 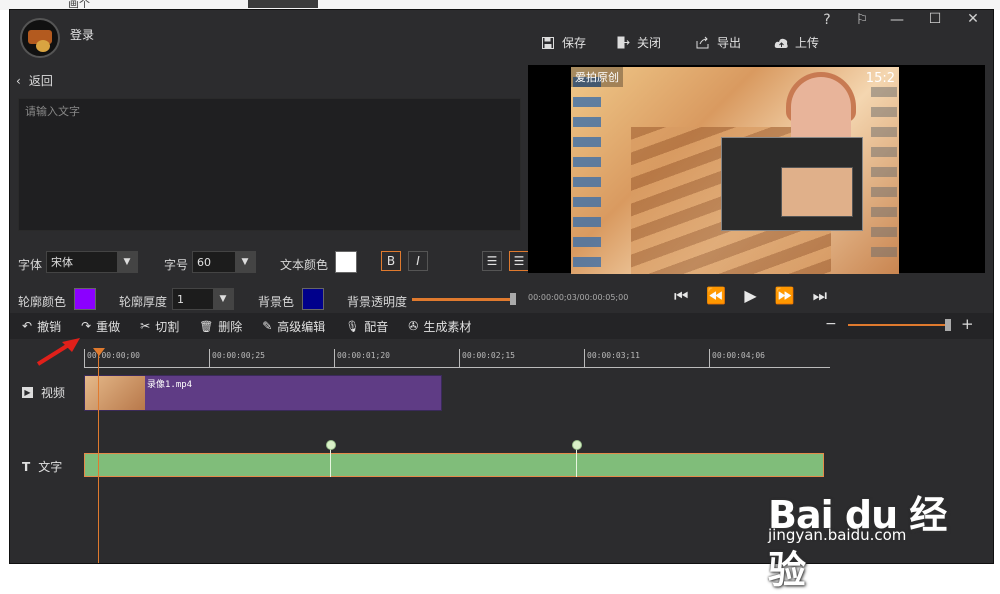 I want to click on bg-color-swatch, so click(x=313, y=299).